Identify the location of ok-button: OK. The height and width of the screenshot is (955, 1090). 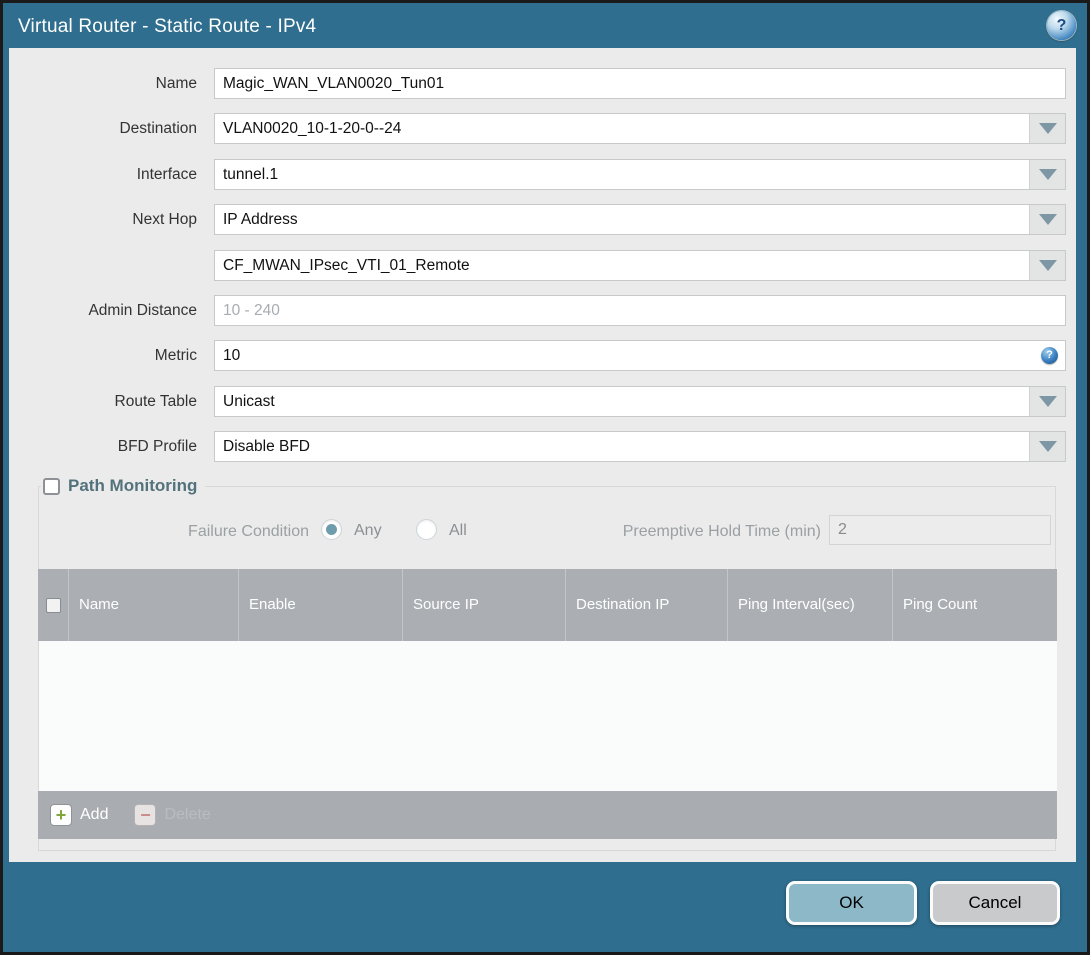
(851, 903).